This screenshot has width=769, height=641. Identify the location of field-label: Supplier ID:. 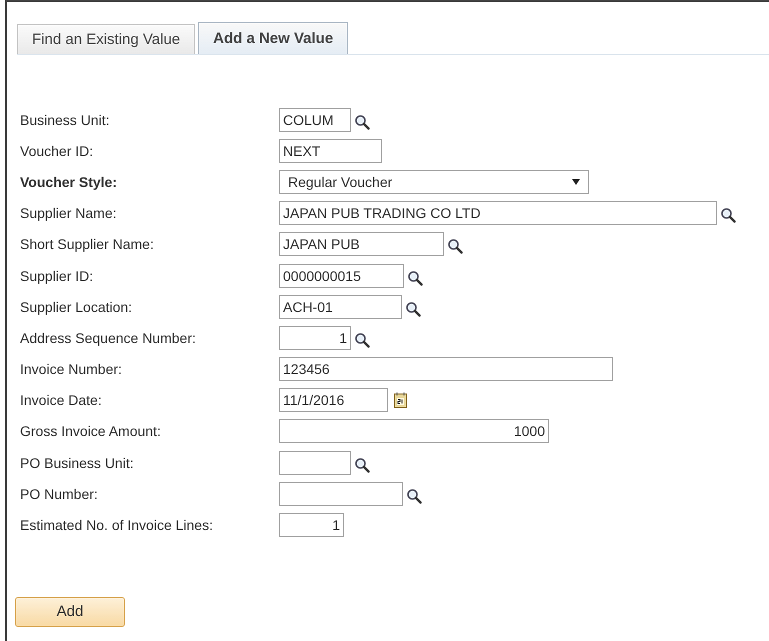
(57, 276).